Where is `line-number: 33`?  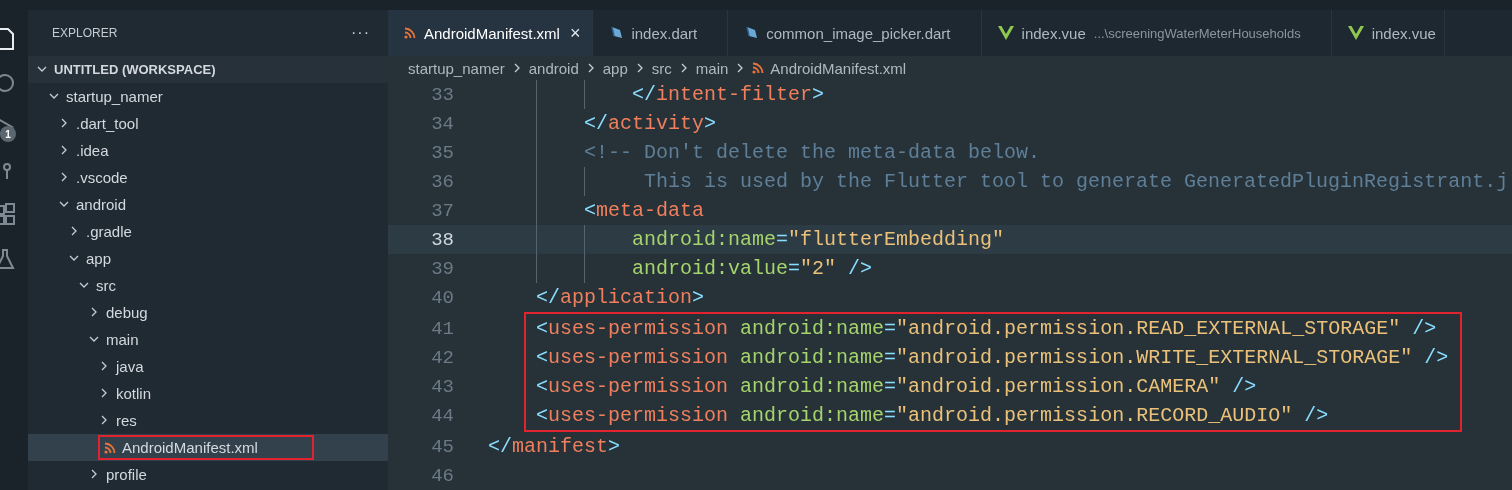 line-number: 33 is located at coordinates (442, 94).